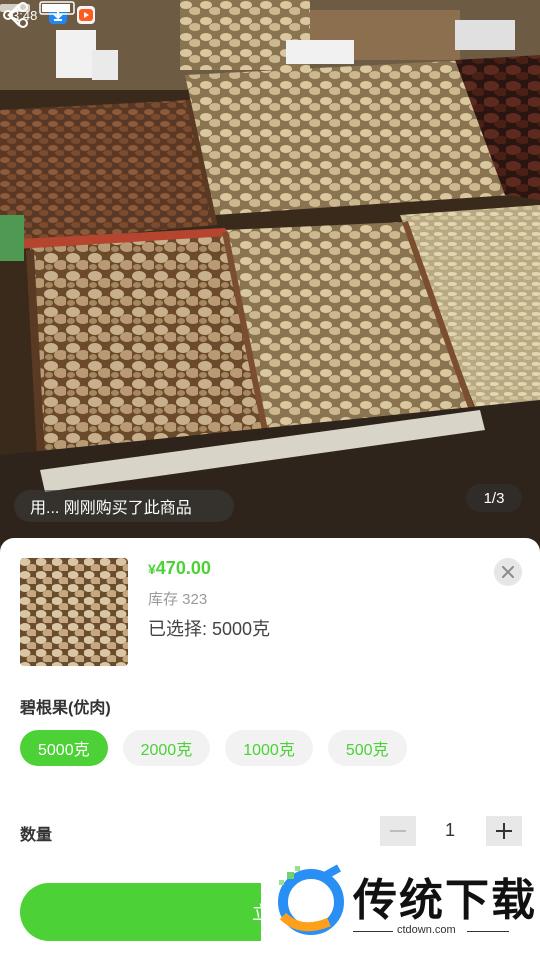  Describe the element at coordinates (270, 16) in the screenshot. I see `status-bar: 3:48` at that location.